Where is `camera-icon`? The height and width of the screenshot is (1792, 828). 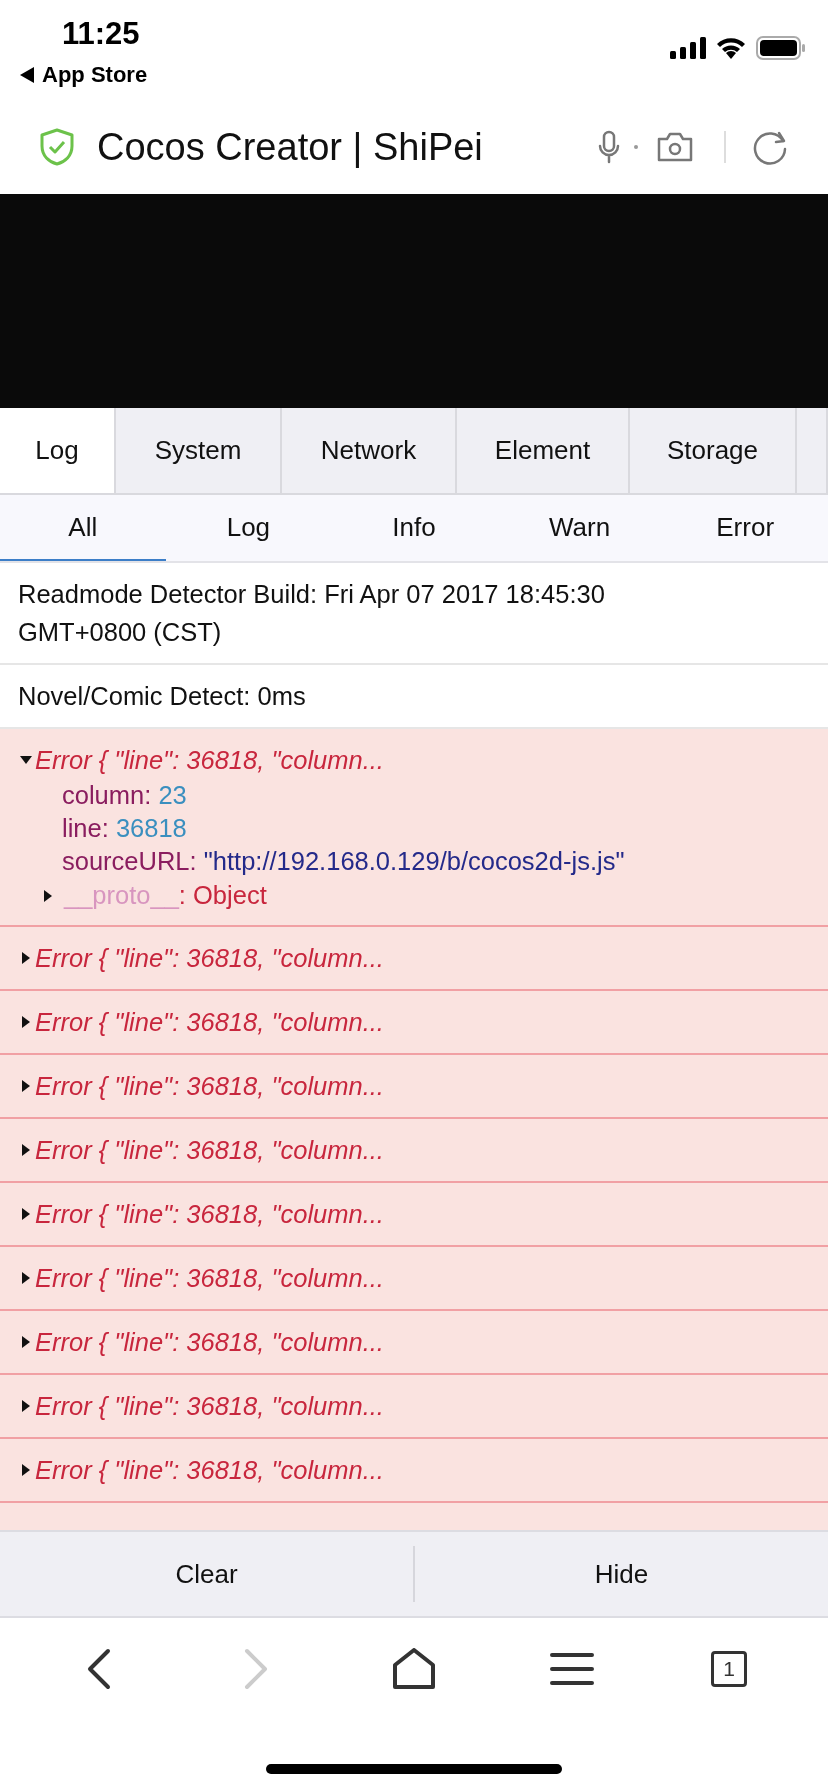
camera-icon is located at coordinates (675, 147).